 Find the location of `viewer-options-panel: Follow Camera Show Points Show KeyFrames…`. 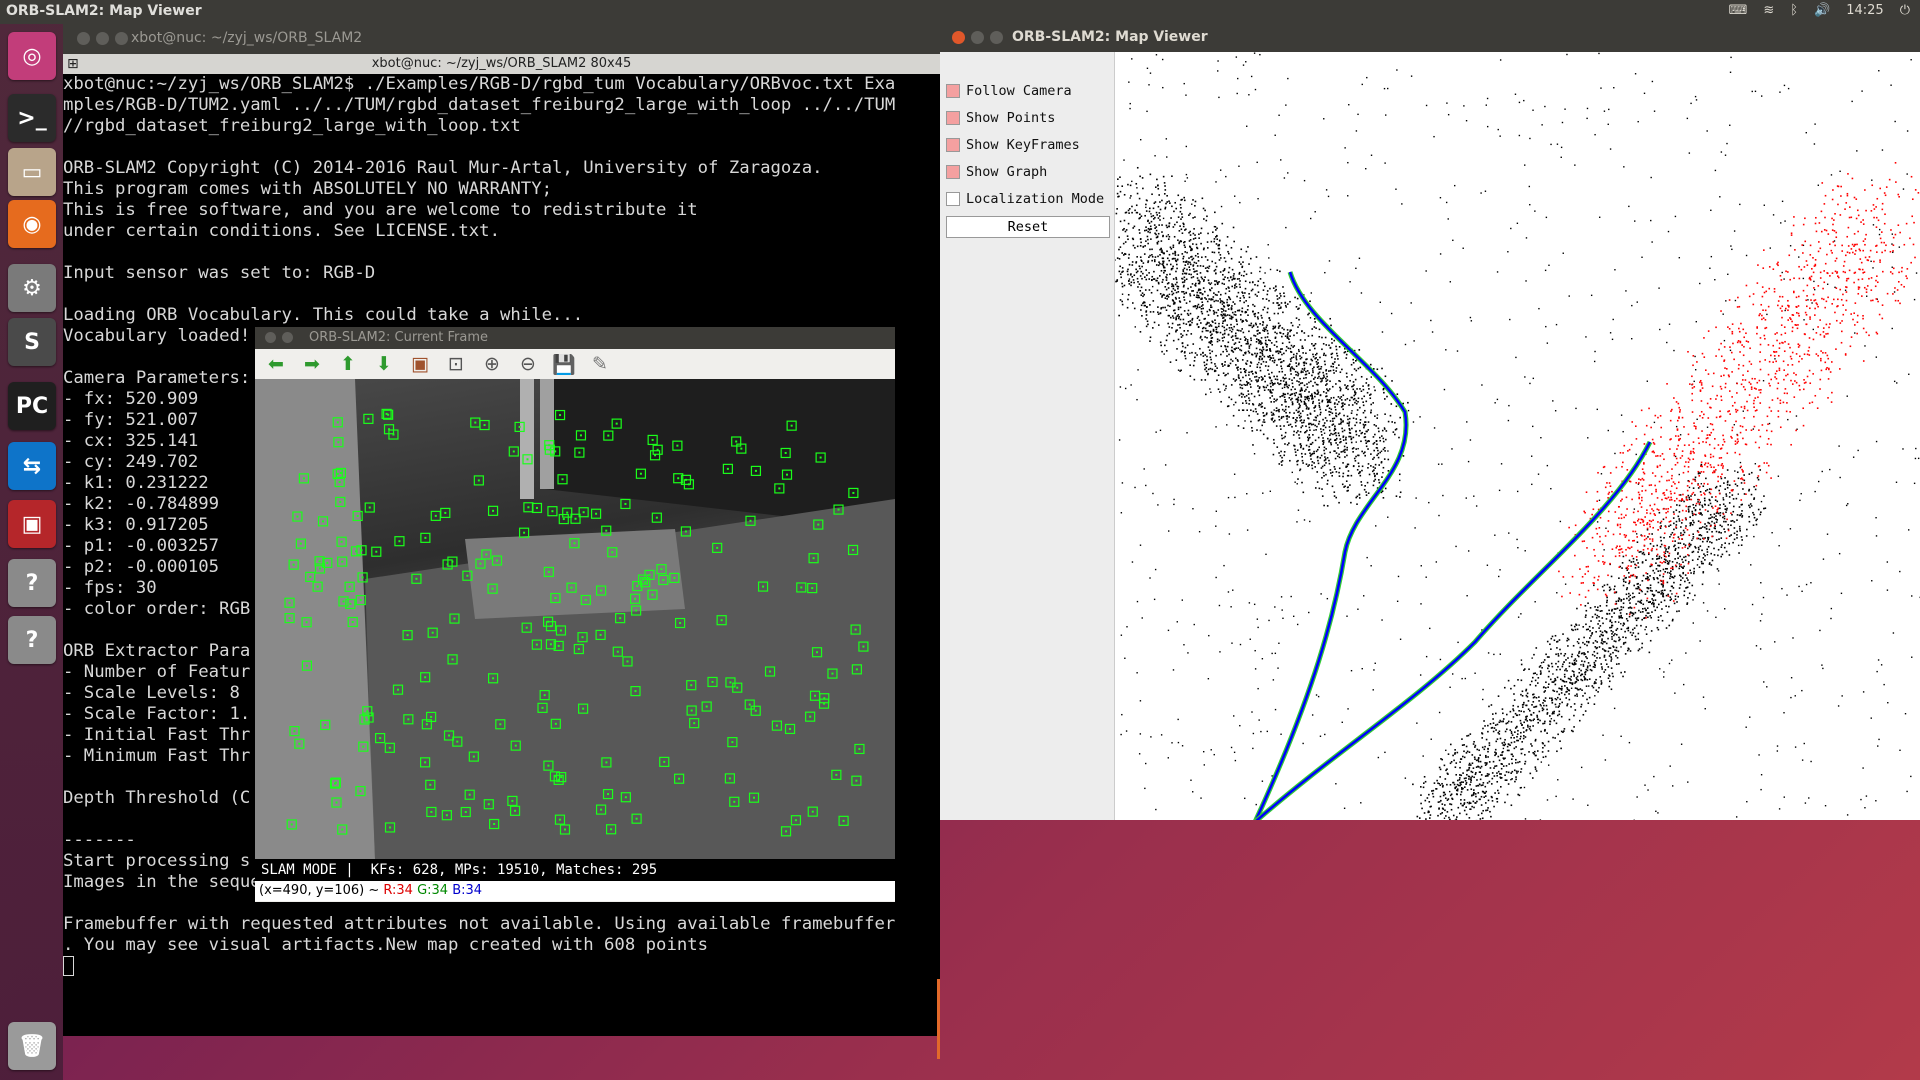

viewer-options-panel: Follow Camera Show Points Show KeyFrames… is located at coordinates (1027, 436).